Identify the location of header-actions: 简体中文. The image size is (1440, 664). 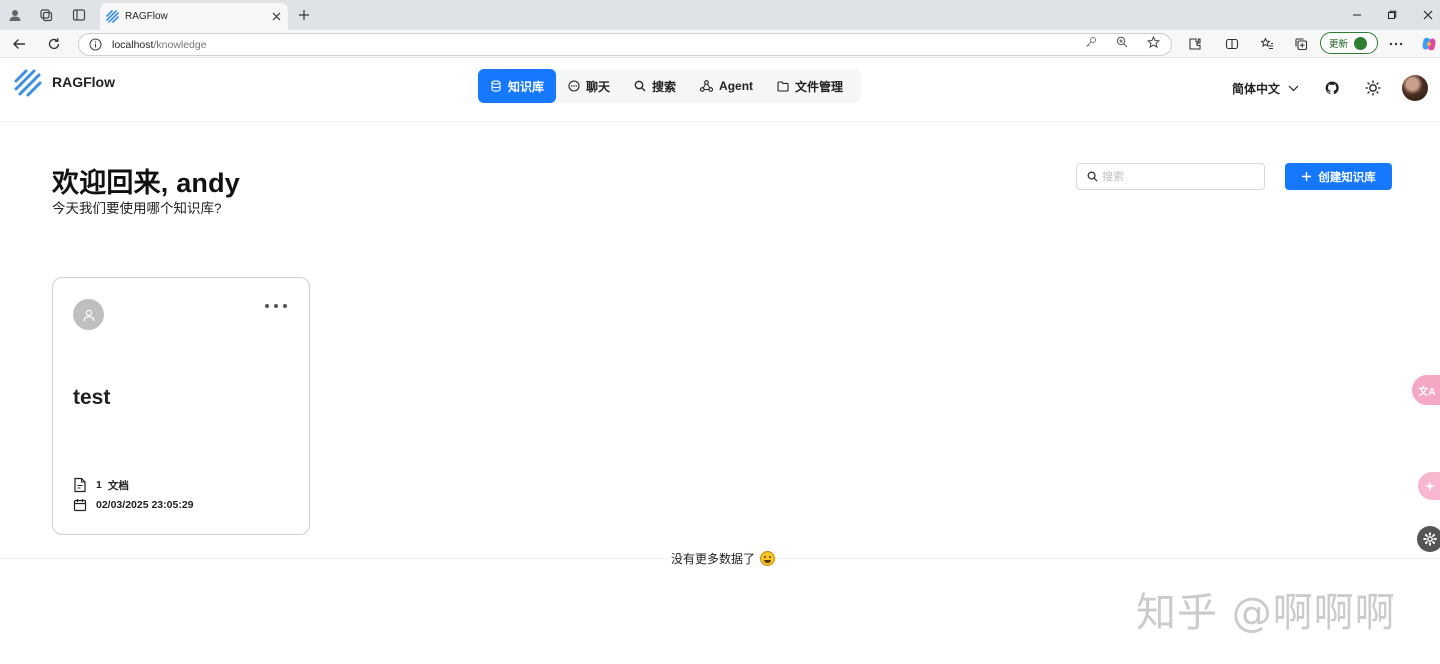
(1336, 88).